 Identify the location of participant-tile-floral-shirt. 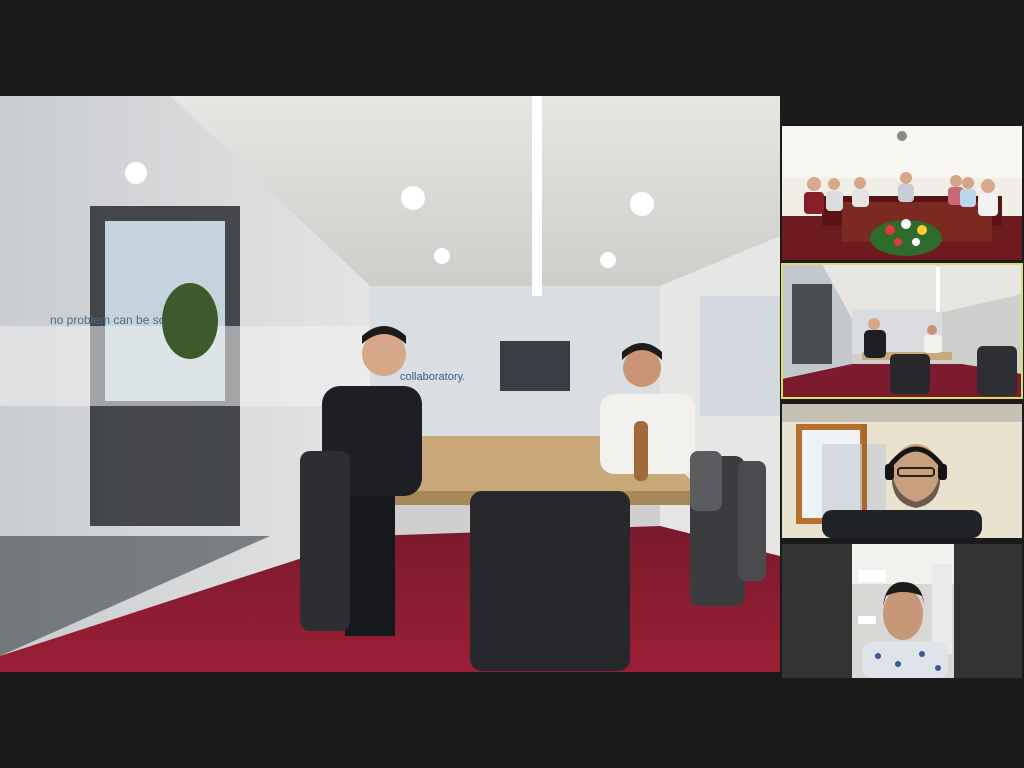
(902, 611).